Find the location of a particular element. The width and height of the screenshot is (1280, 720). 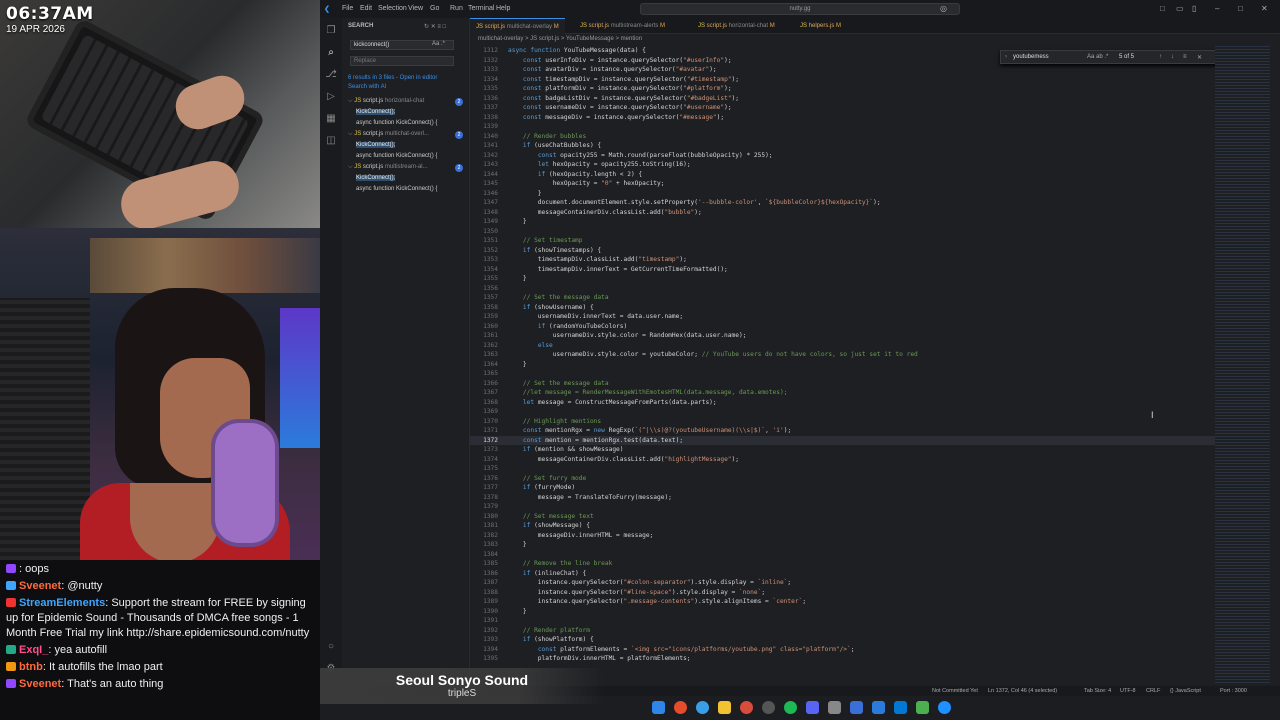

chevron-right-icon: › is located at coordinates (1006, 57).